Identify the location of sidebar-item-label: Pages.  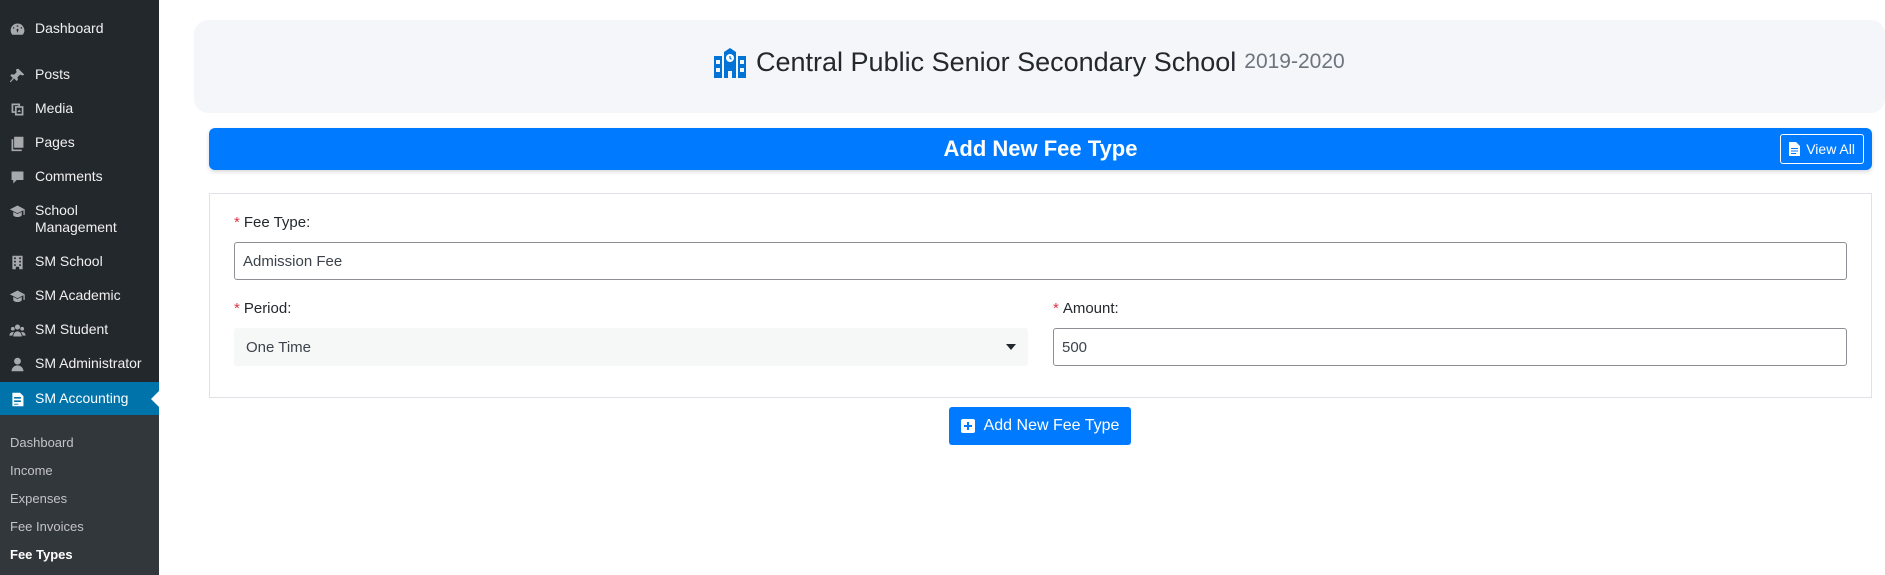
(55, 142).